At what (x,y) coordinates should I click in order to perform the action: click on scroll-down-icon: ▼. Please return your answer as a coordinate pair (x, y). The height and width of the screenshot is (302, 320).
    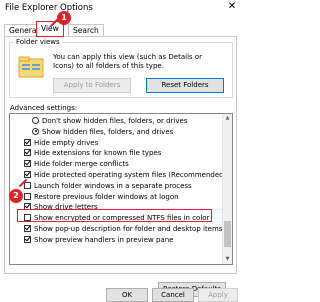
    Looking at the image, I should click on (227, 259).